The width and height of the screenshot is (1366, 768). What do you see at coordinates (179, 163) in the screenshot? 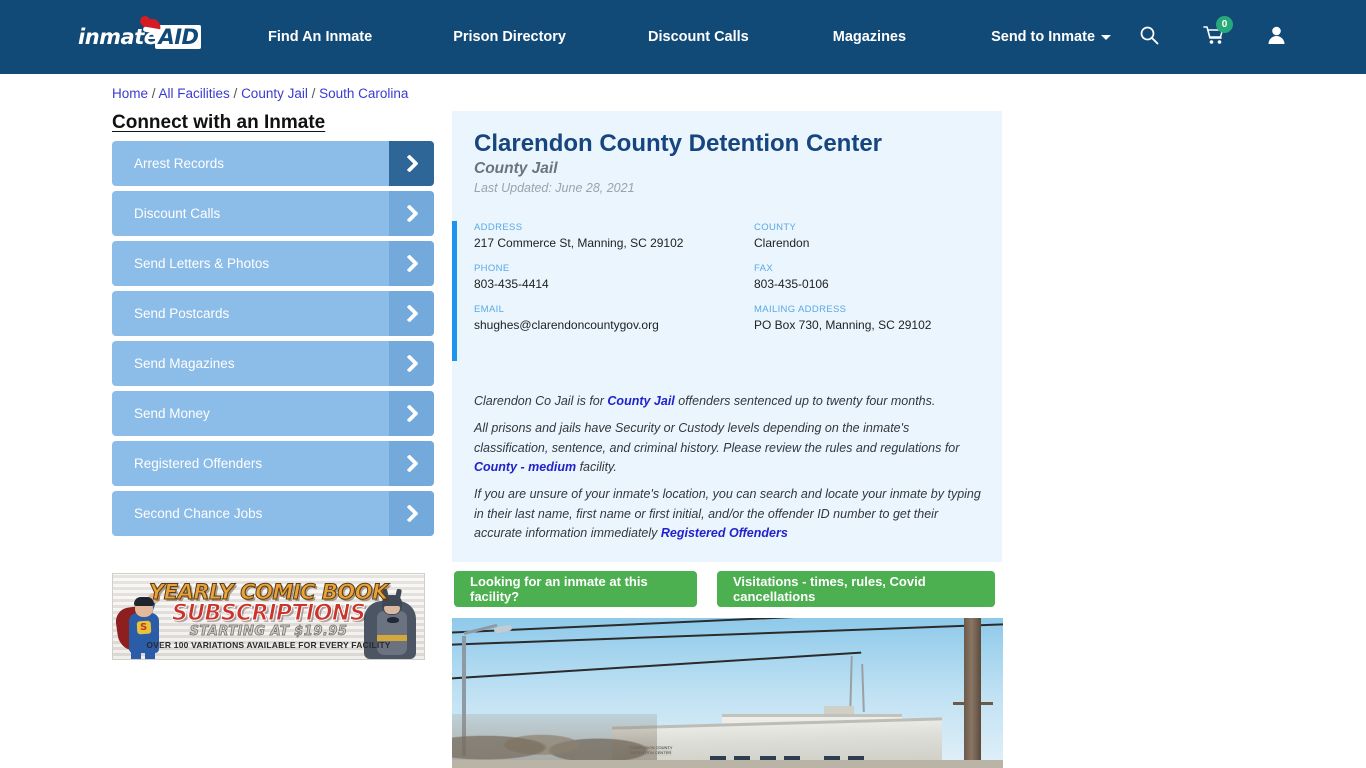
I see `sidebar-item-label: Arrest Records` at bounding box center [179, 163].